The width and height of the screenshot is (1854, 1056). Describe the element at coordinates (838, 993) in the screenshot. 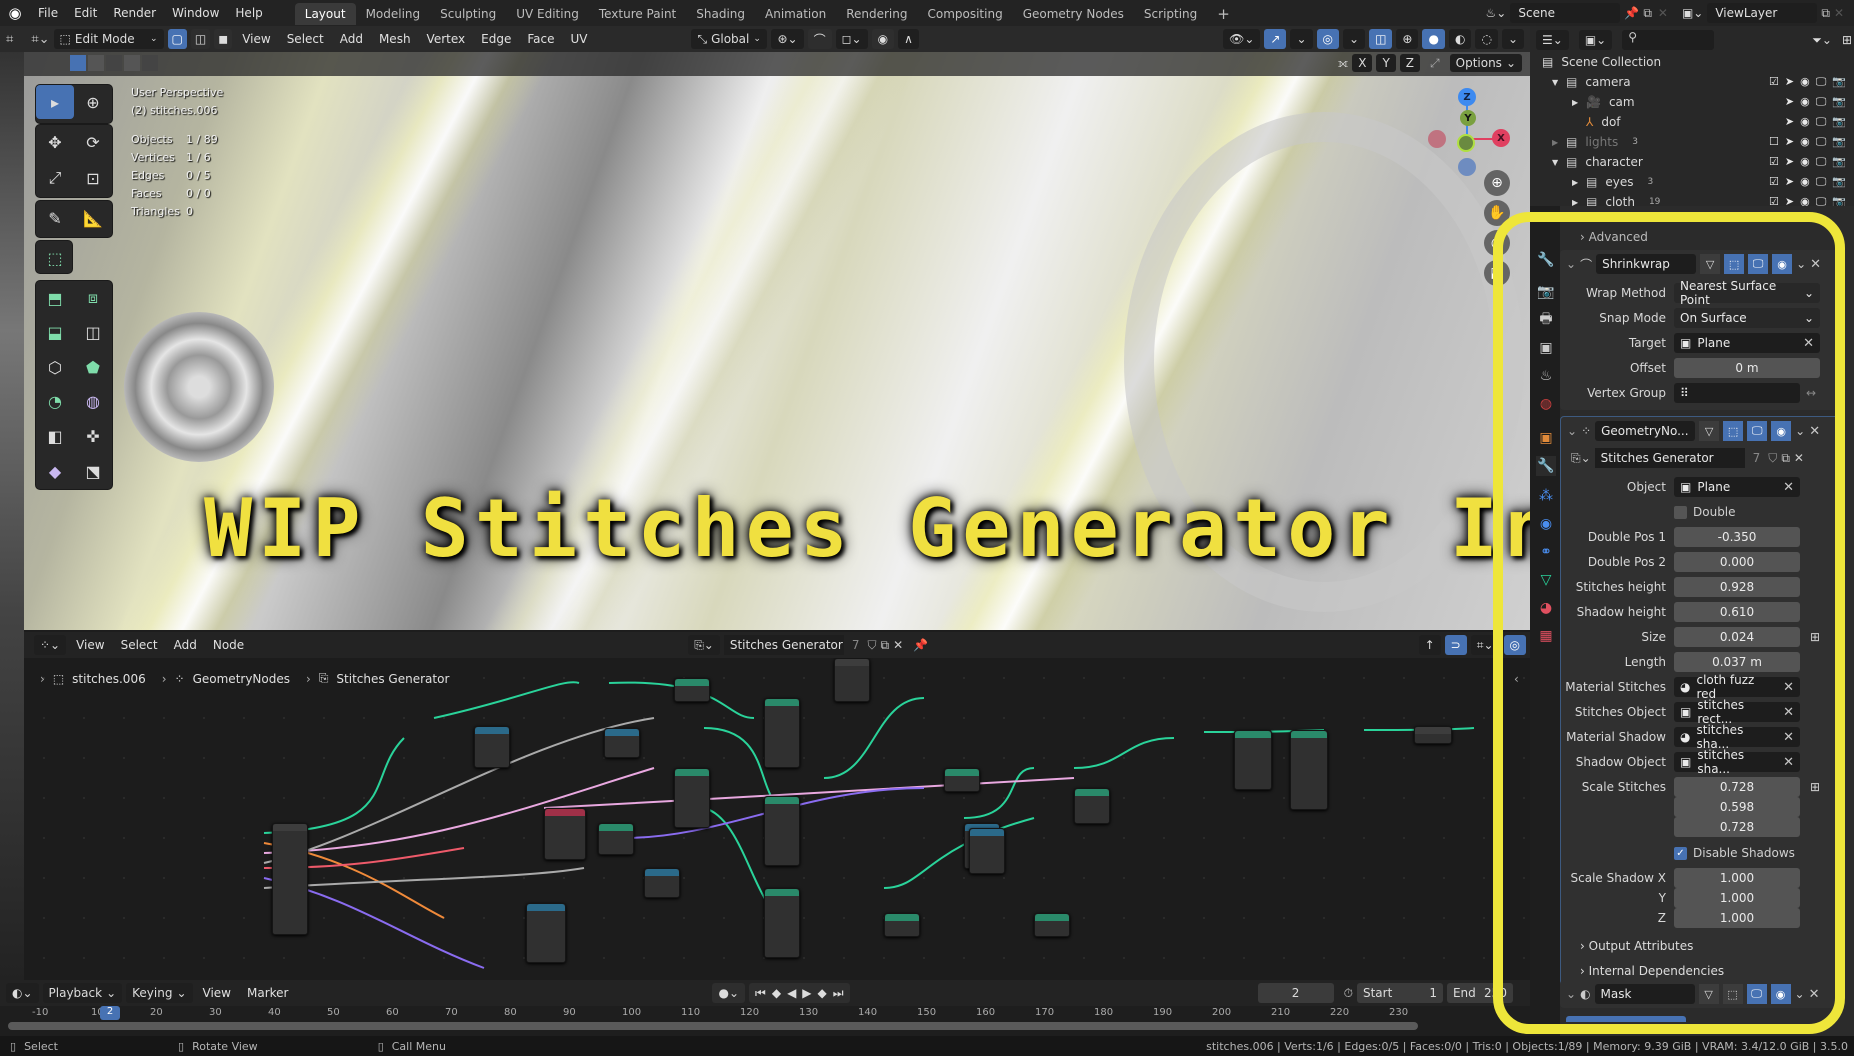

I see `jump-end-icon: ⏭` at that location.